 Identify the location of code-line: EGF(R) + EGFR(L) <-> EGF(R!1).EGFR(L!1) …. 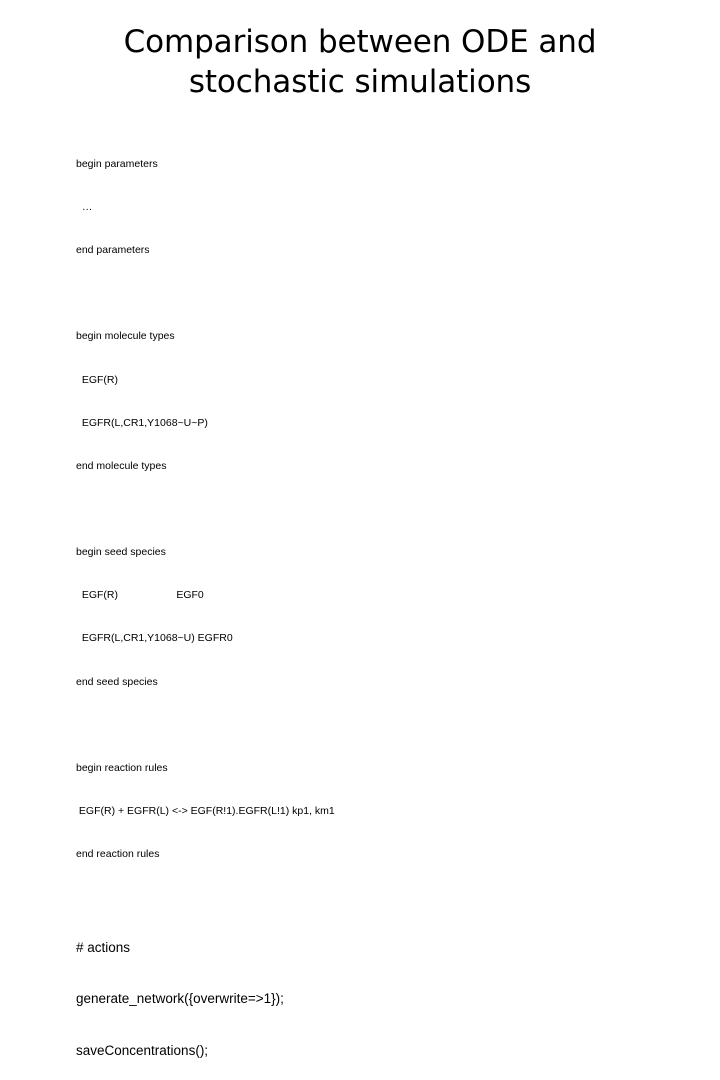
(205, 810).